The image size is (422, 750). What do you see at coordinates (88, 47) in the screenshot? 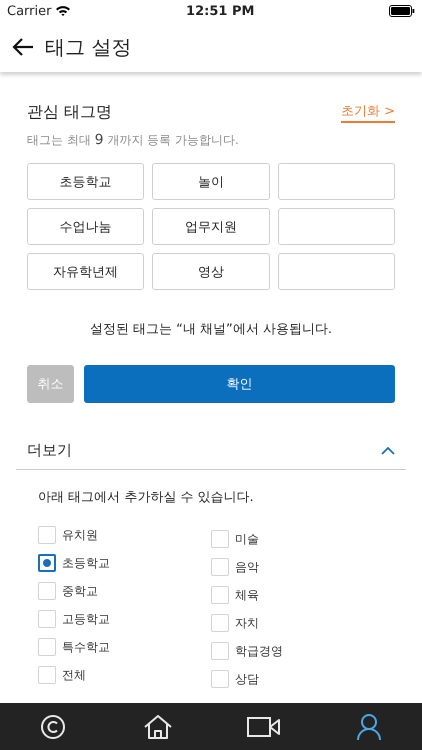
I see `page-title: 태그 설정` at bounding box center [88, 47].